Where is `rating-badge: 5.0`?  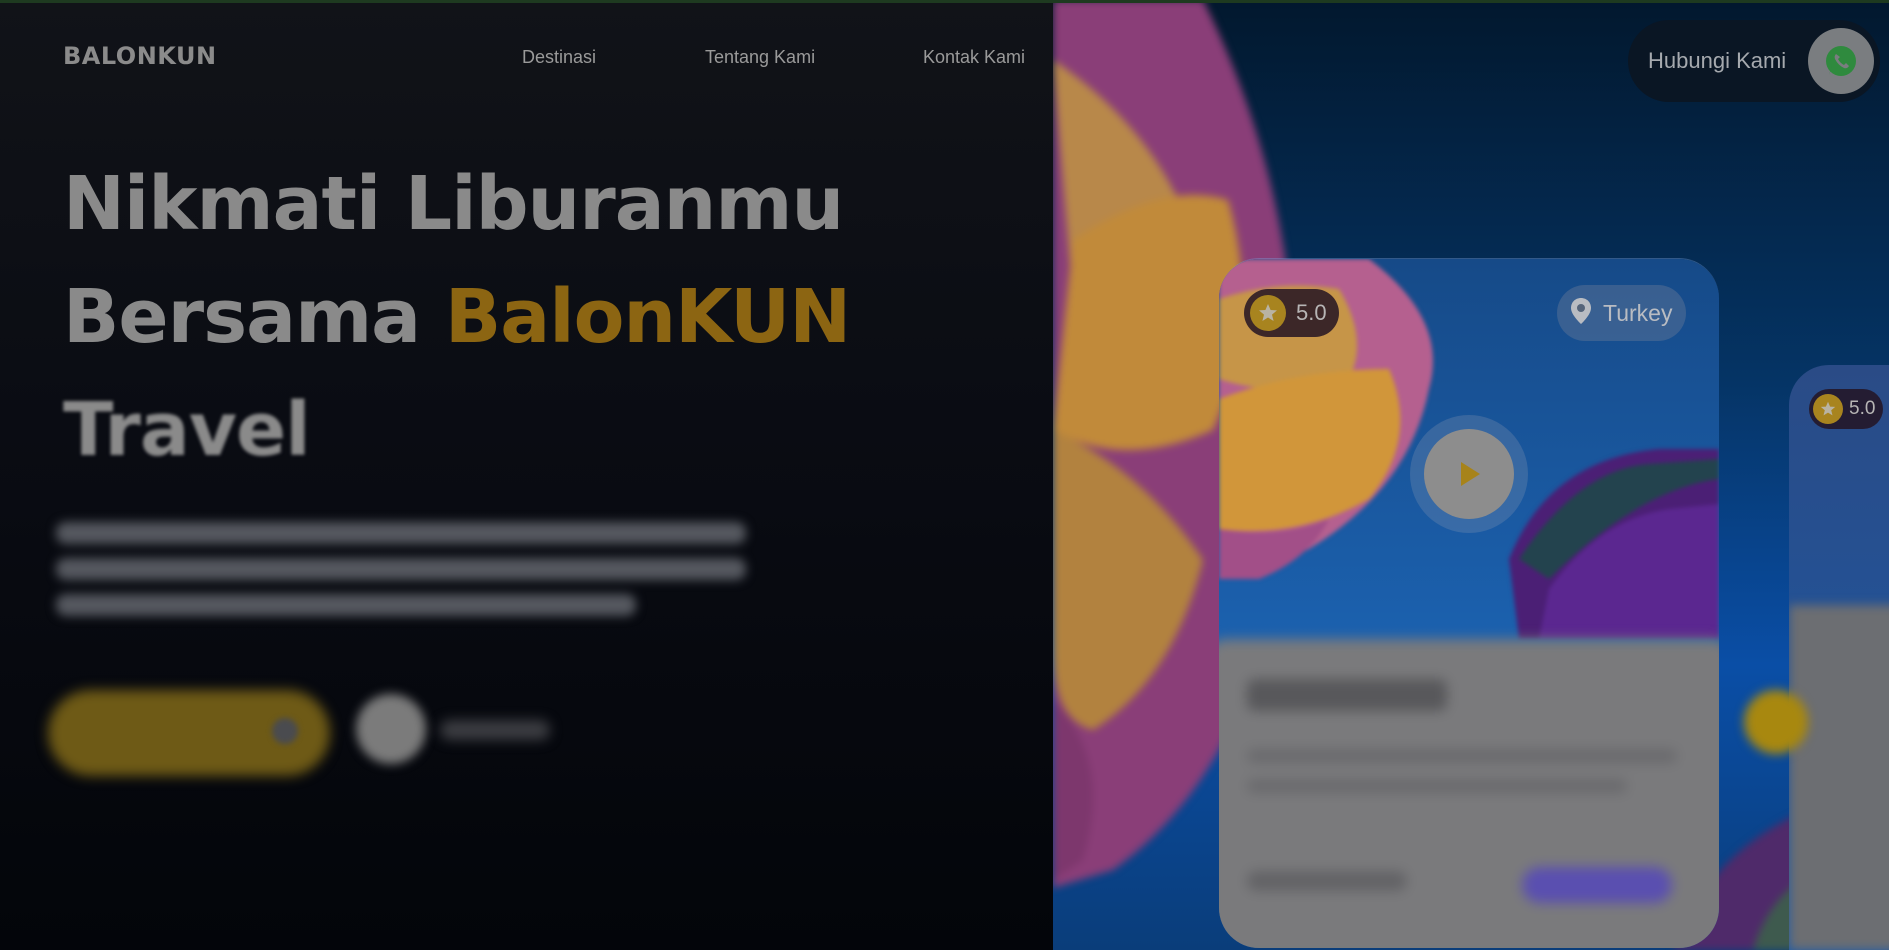 rating-badge: 5.0 is located at coordinates (1291, 313).